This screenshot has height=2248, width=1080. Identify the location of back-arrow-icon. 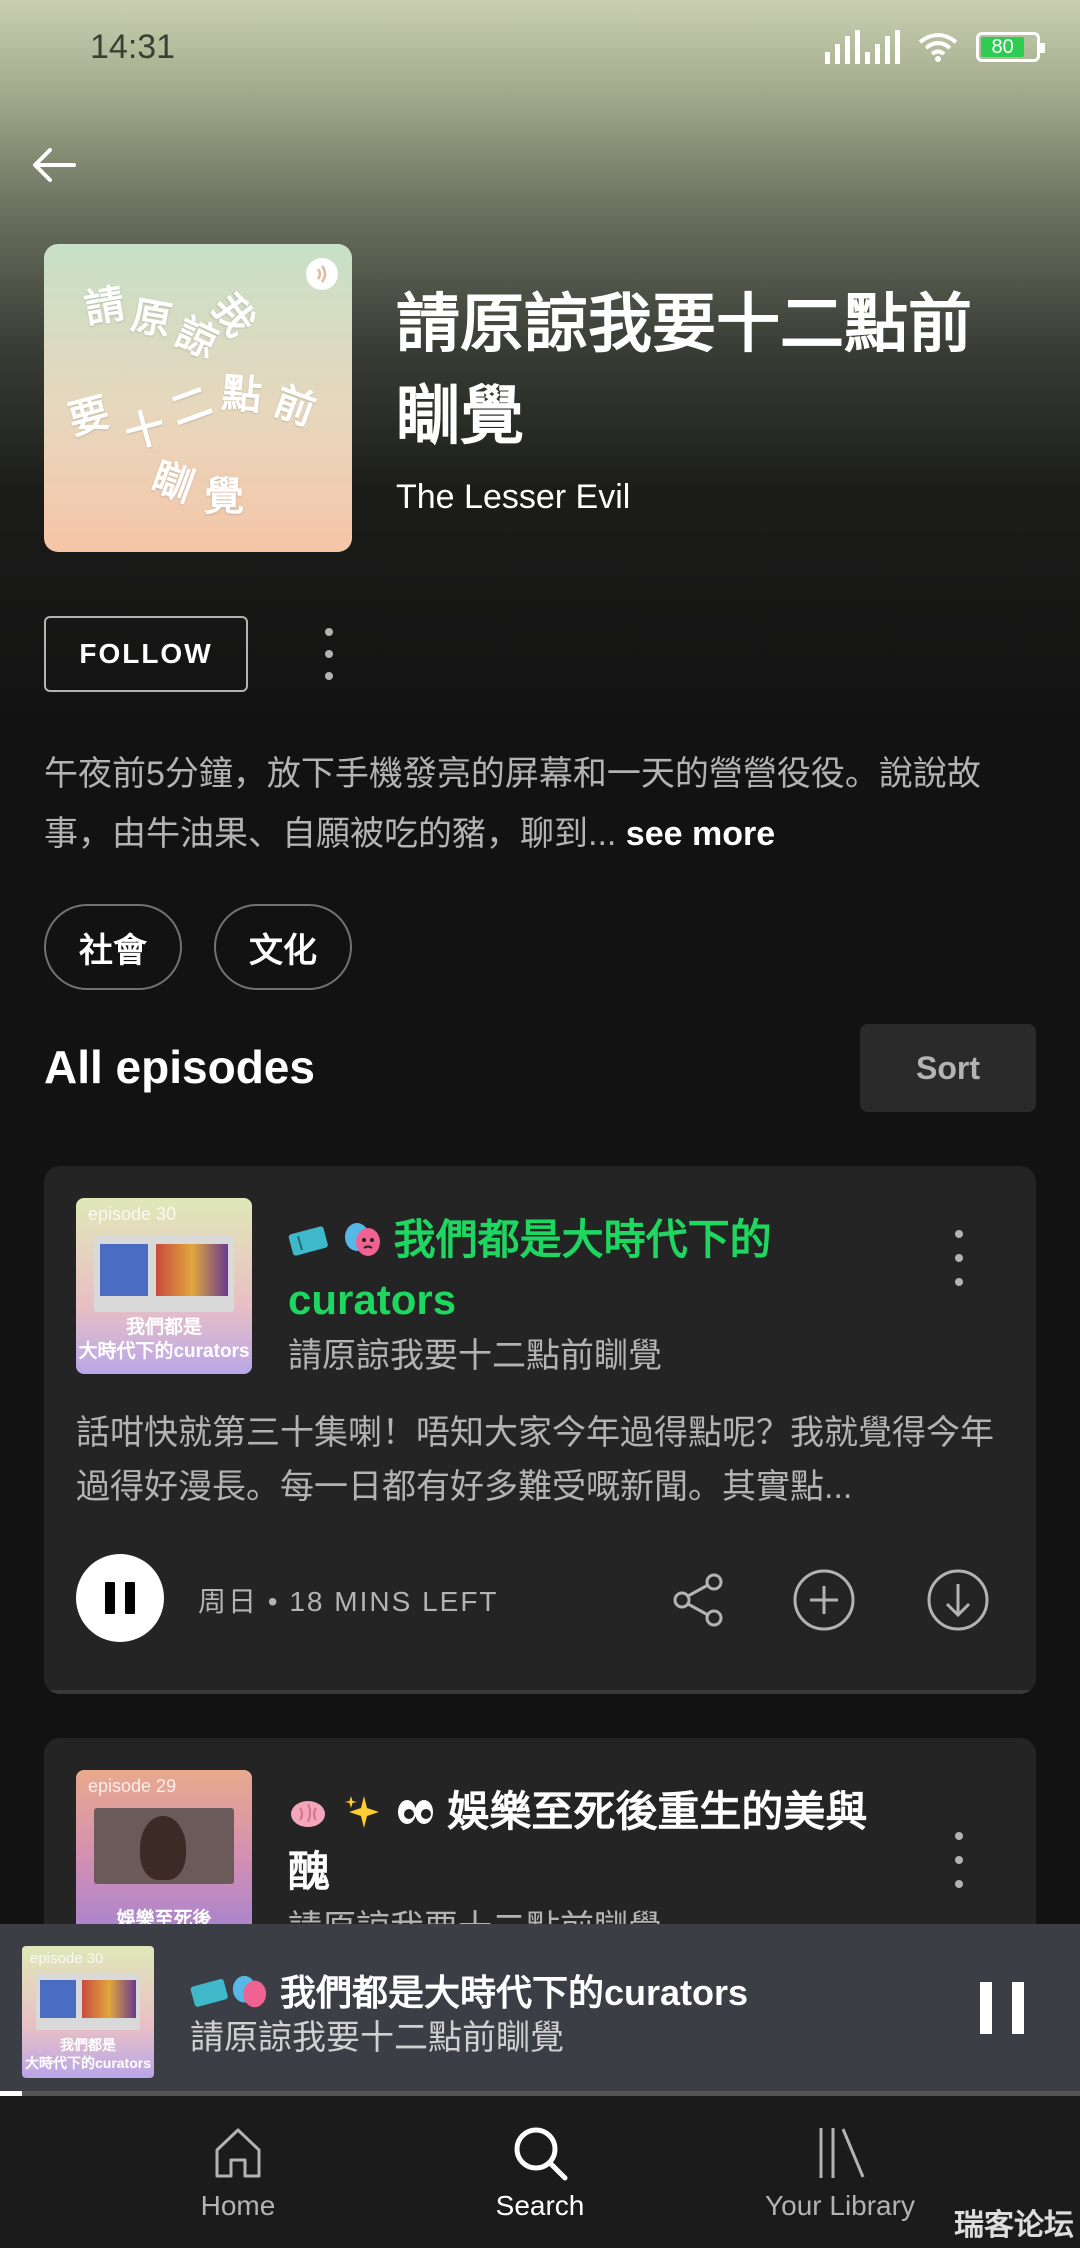
(55, 165).